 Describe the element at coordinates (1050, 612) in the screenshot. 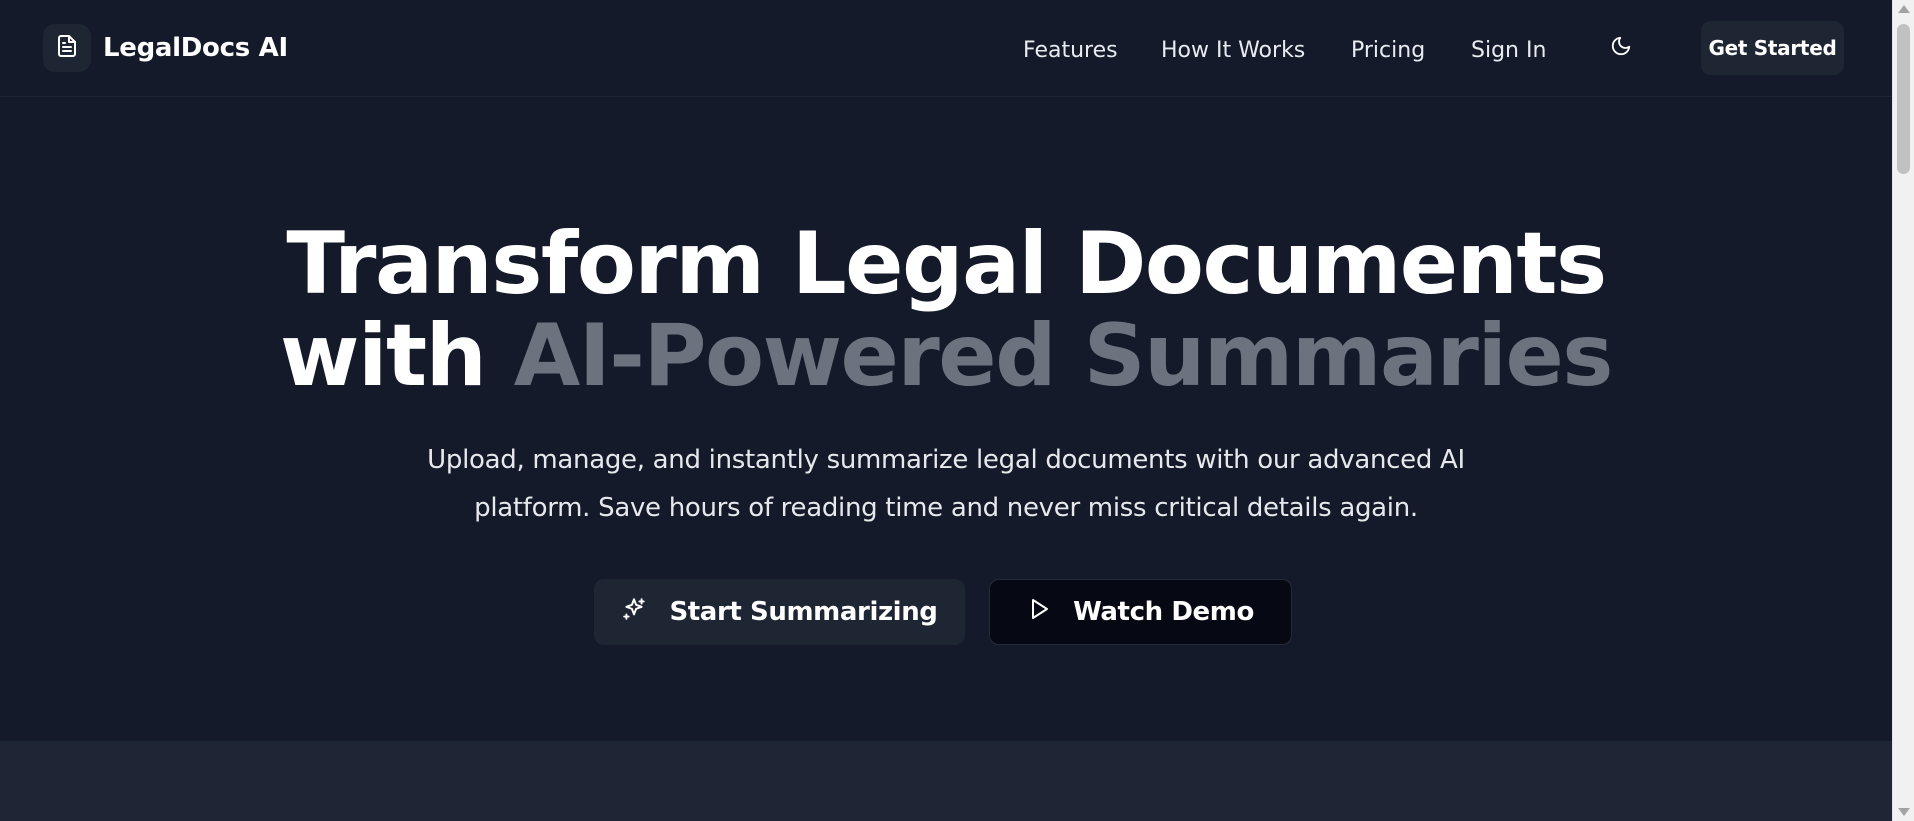

I see `play-icon` at that location.